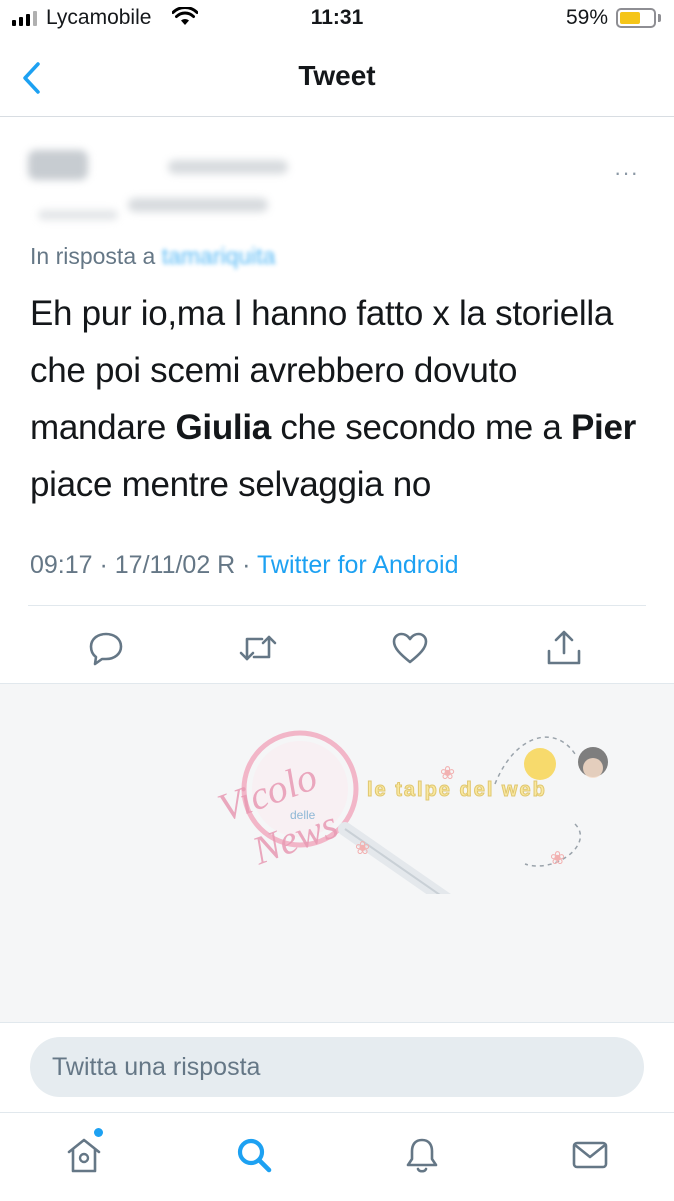 This screenshot has width=674, height=1201. Describe the element at coordinates (337, 1156) in the screenshot. I see `tab-bar` at that location.